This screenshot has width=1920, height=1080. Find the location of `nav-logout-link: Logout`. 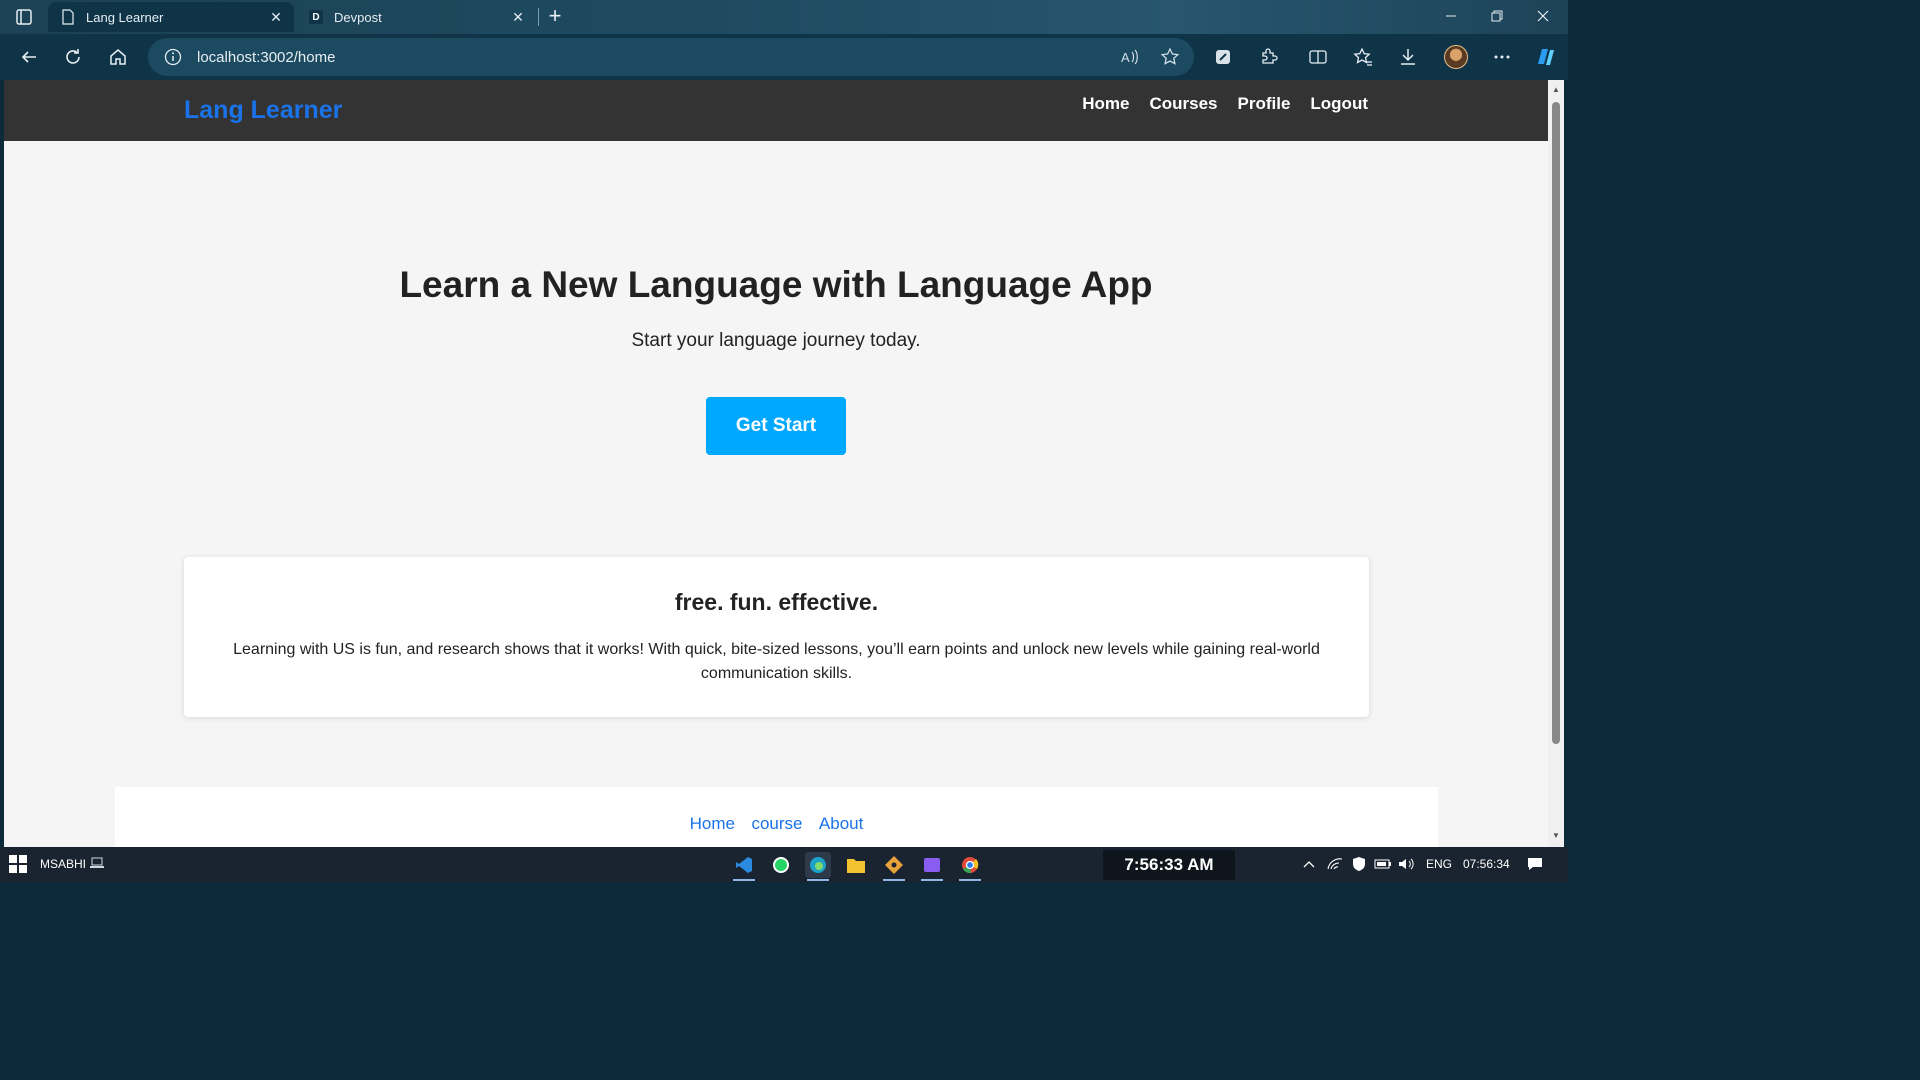

nav-logout-link: Logout is located at coordinates (1339, 104).